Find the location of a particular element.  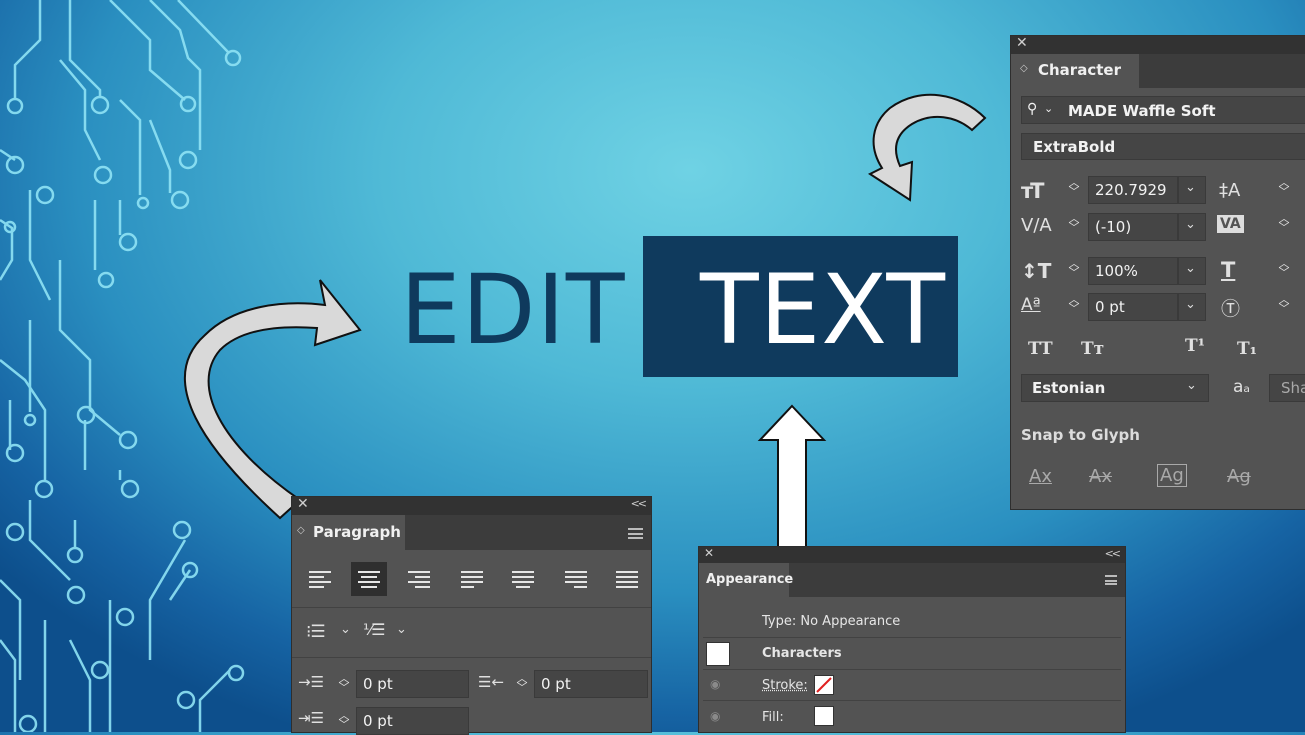

leading-icon: ‡A is located at coordinates (1230, 190).